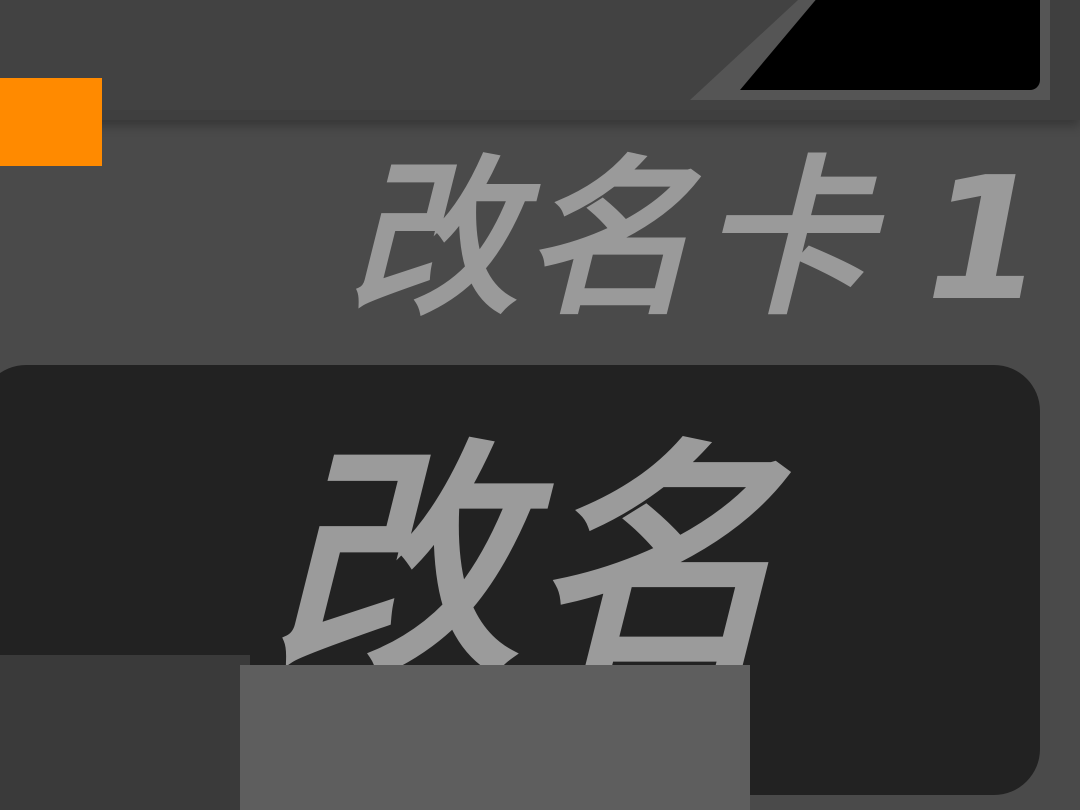  Describe the element at coordinates (987, 240) in the screenshot. I see `item-count: 1` at that location.